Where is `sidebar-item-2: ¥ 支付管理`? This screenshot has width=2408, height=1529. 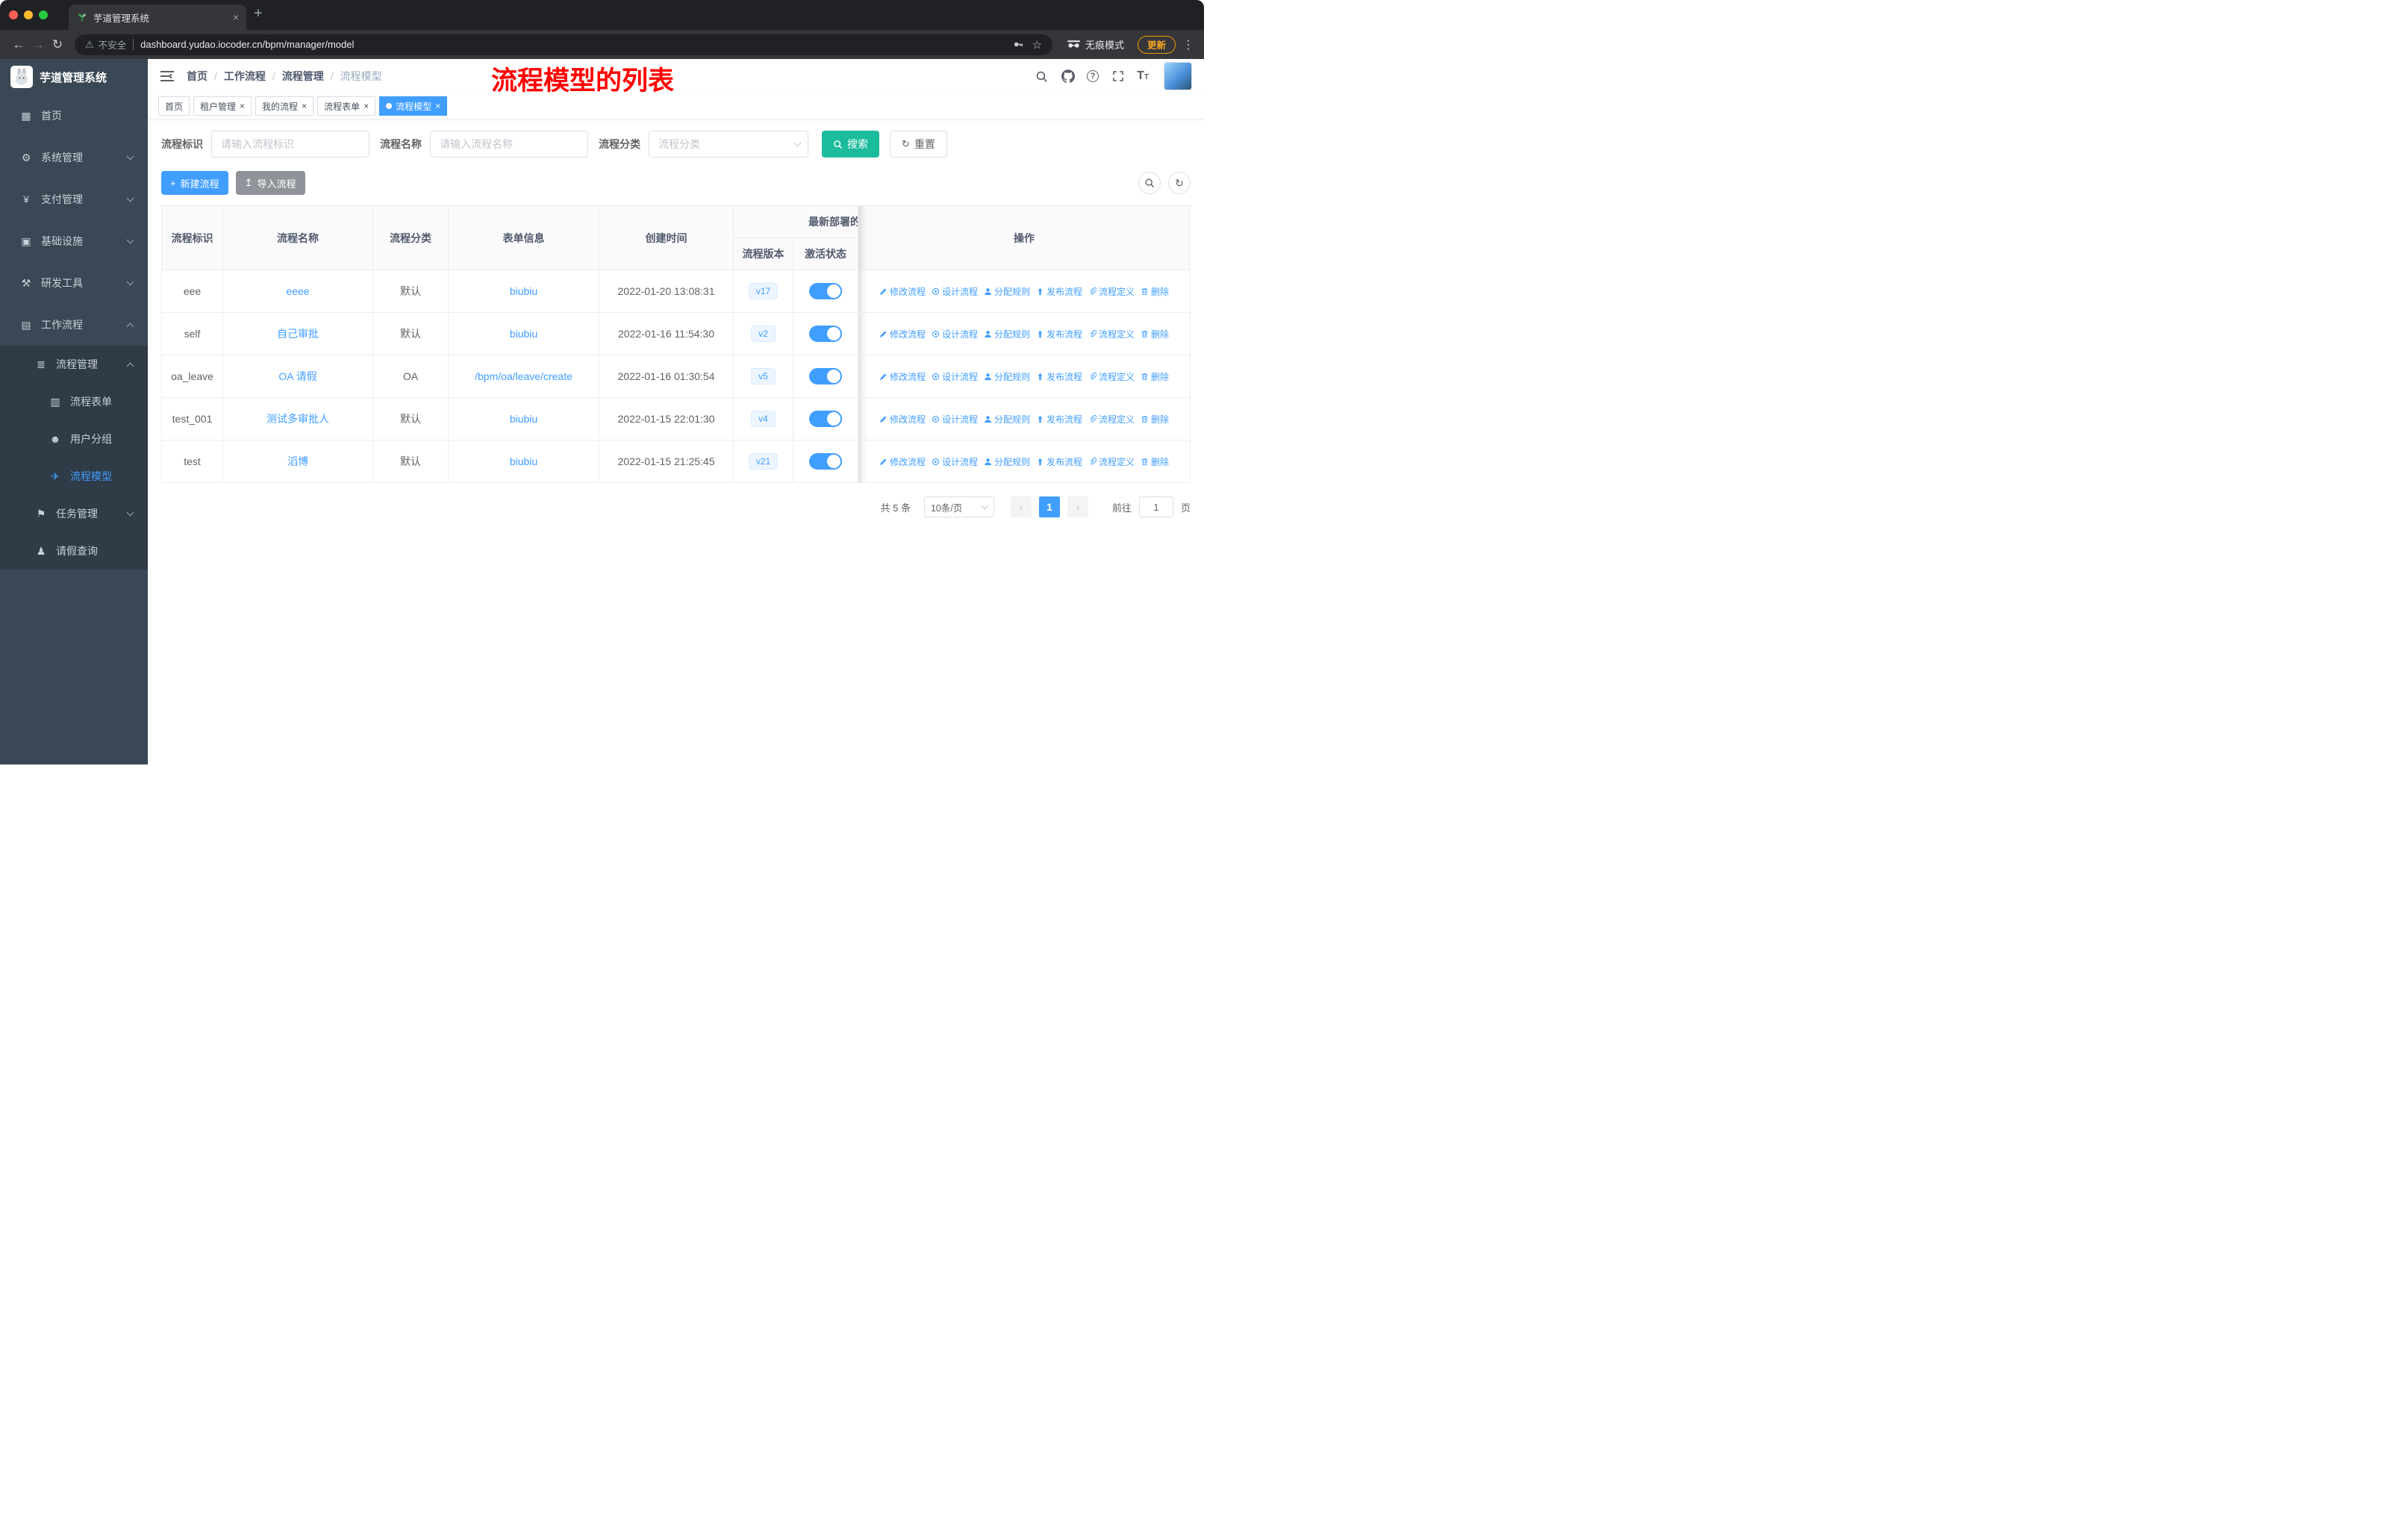 sidebar-item-2: ¥ 支付管理 is located at coordinates (74, 199).